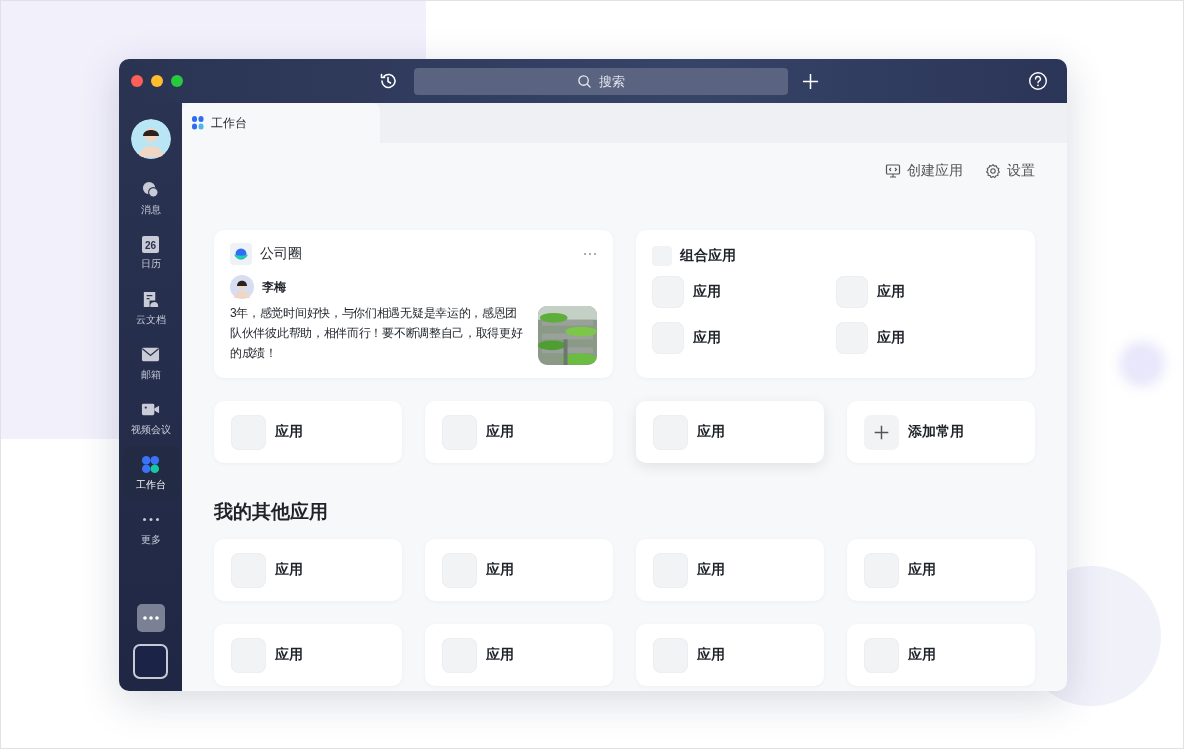  I want to click on monitor-icon, so click(893, 171).